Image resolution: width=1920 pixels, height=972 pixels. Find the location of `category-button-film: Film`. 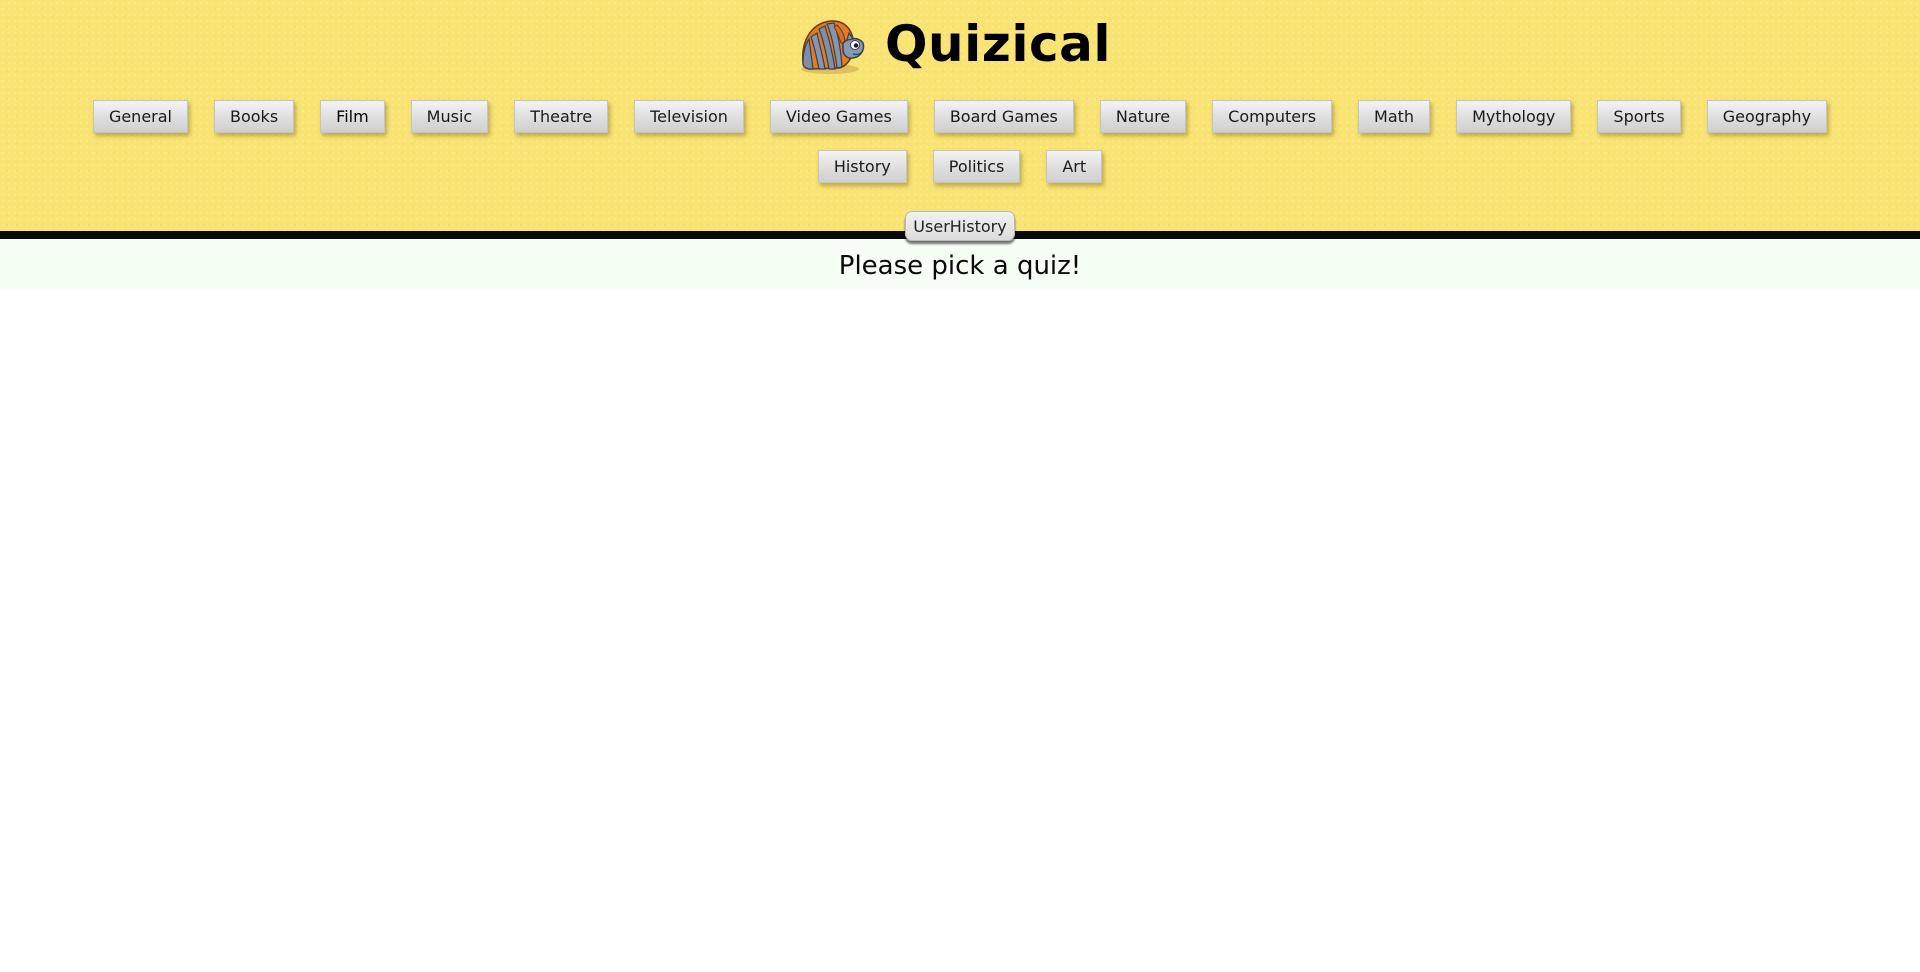

category-button-film: Film is located at coordinates (352, 116).